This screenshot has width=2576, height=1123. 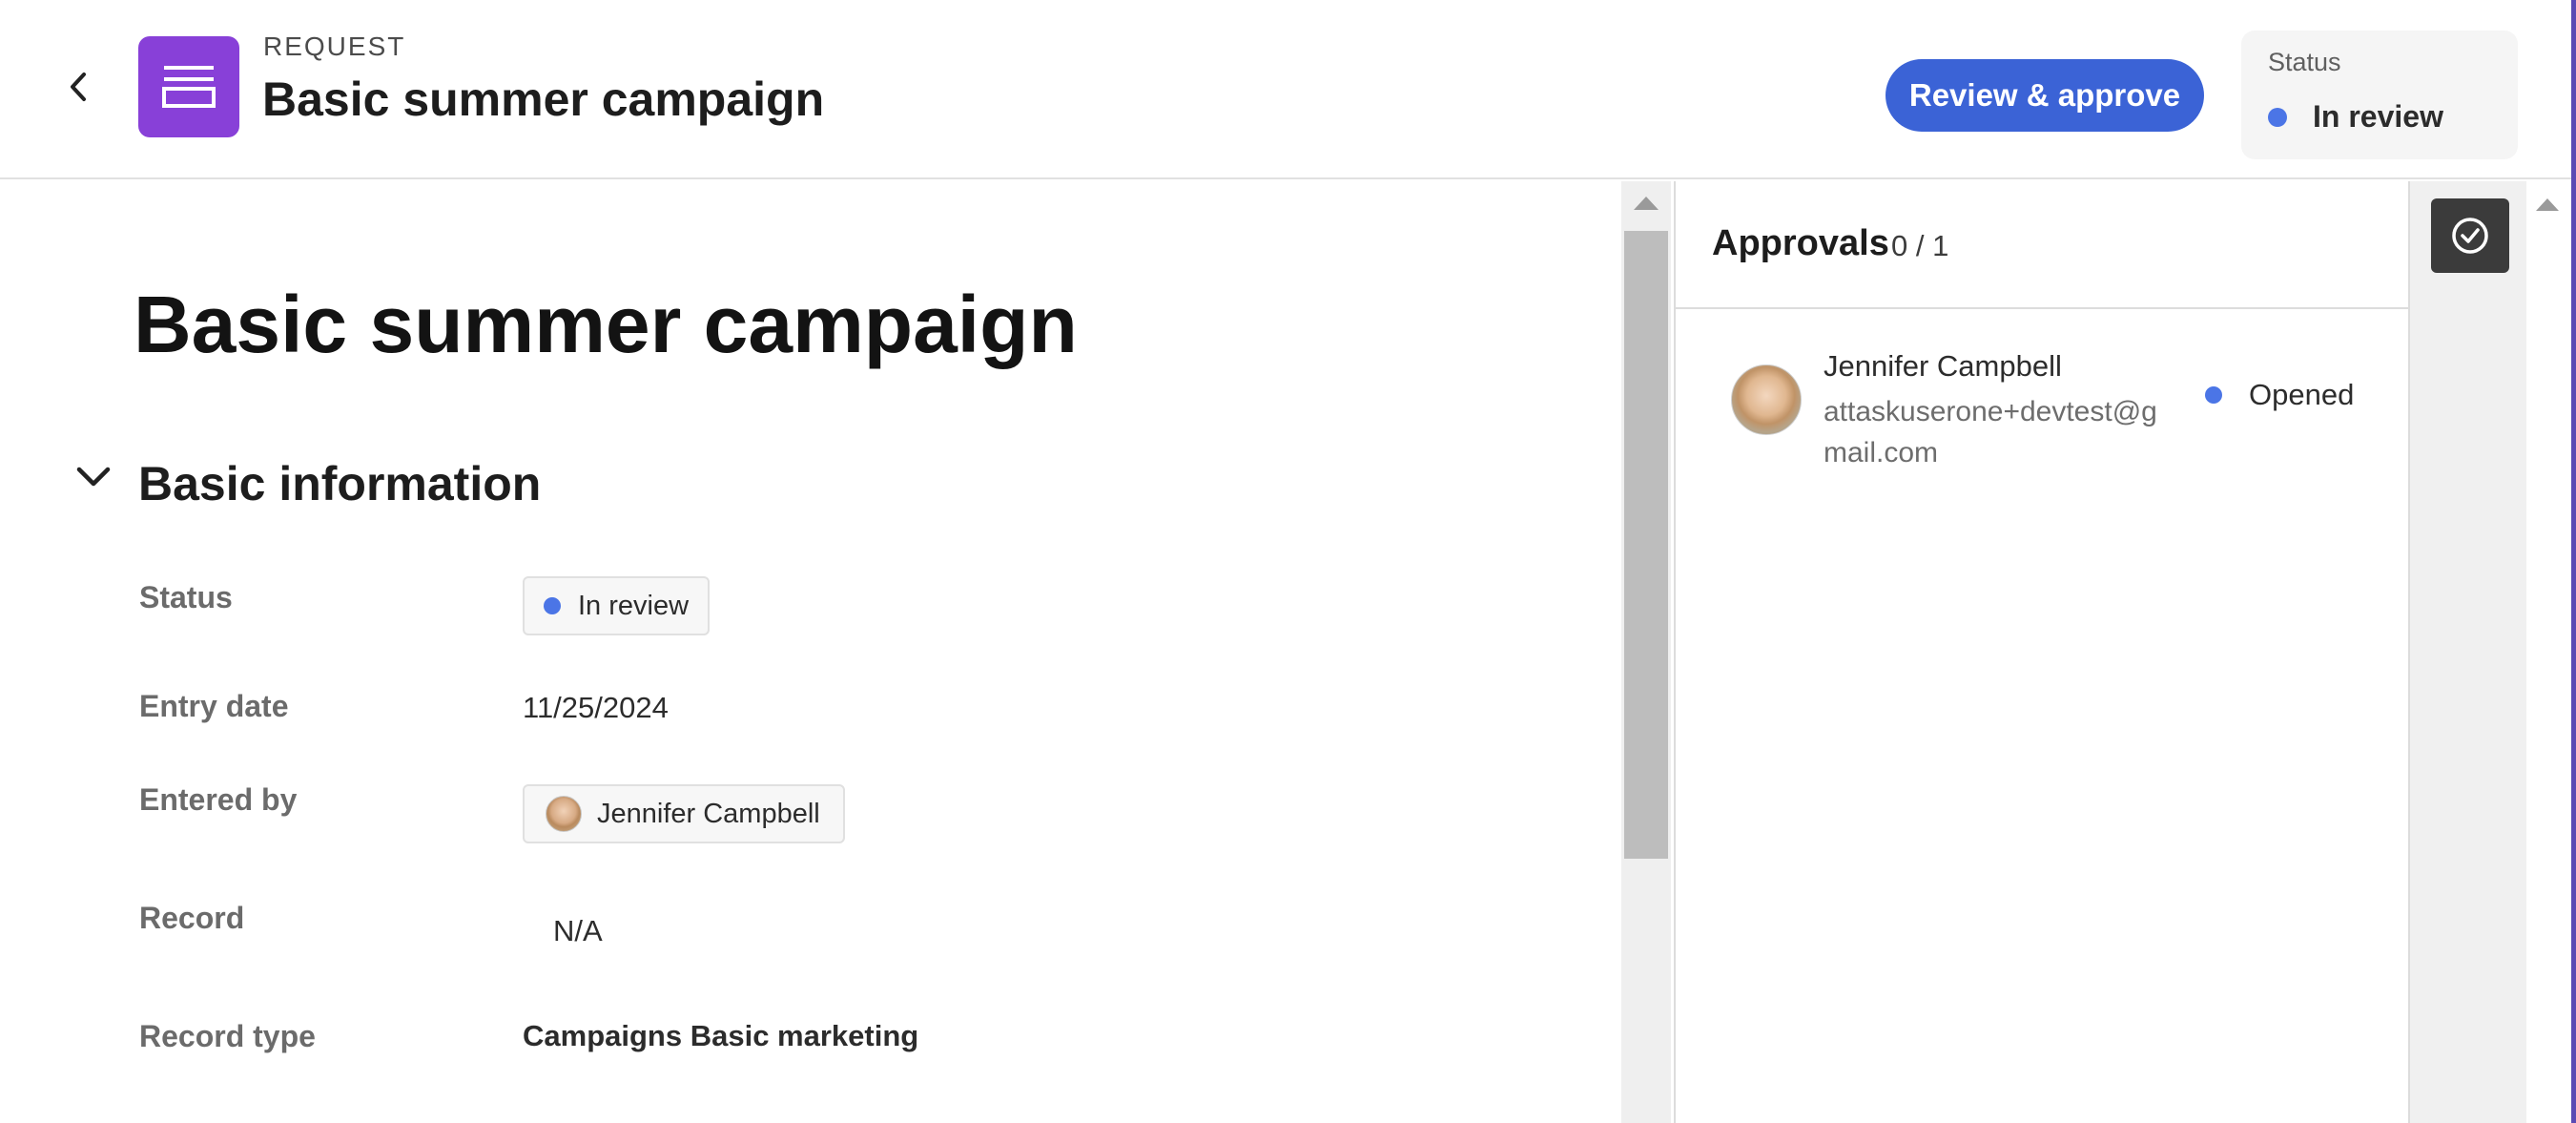 I want to click on field-label-entry-date: Entry date, so click(x=214, y=706).